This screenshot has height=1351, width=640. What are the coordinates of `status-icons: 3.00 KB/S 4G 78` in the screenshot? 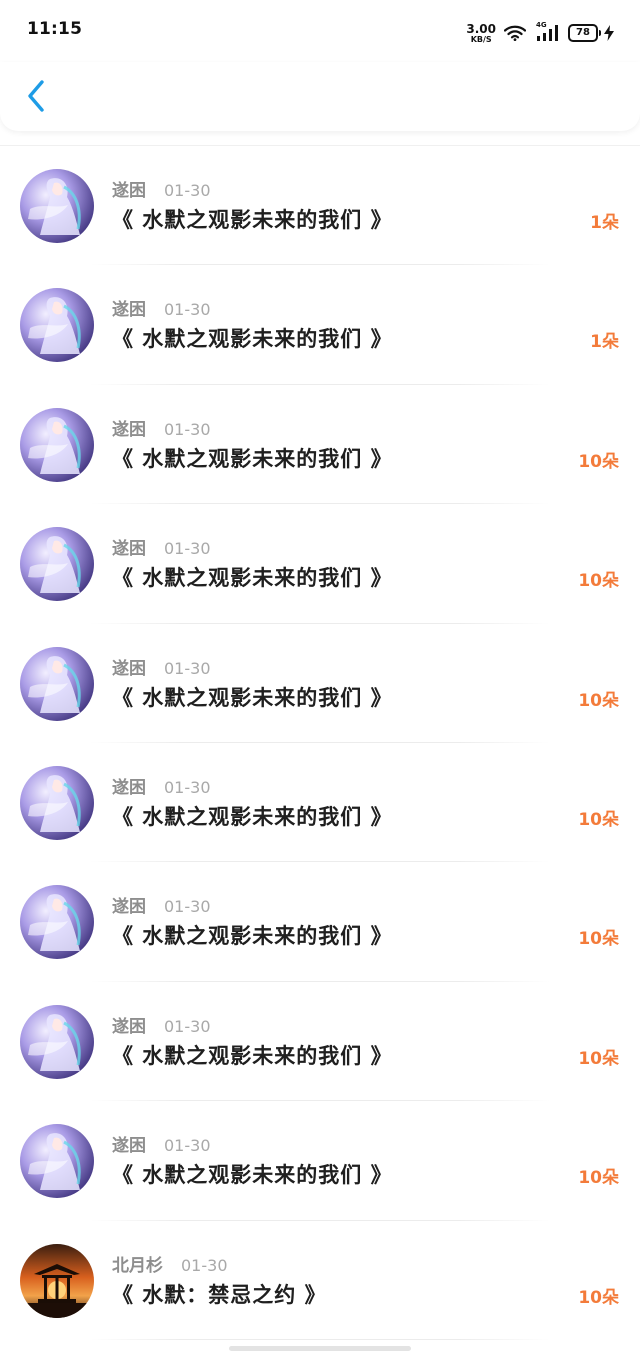 It's located at (540, 33).